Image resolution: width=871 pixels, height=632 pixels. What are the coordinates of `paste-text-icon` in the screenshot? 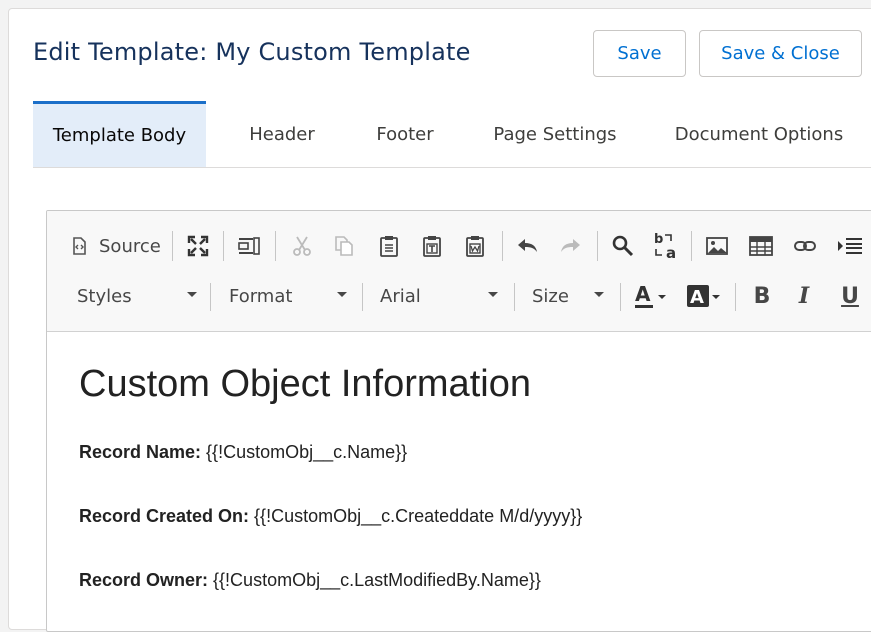 It's located at (432, 246).